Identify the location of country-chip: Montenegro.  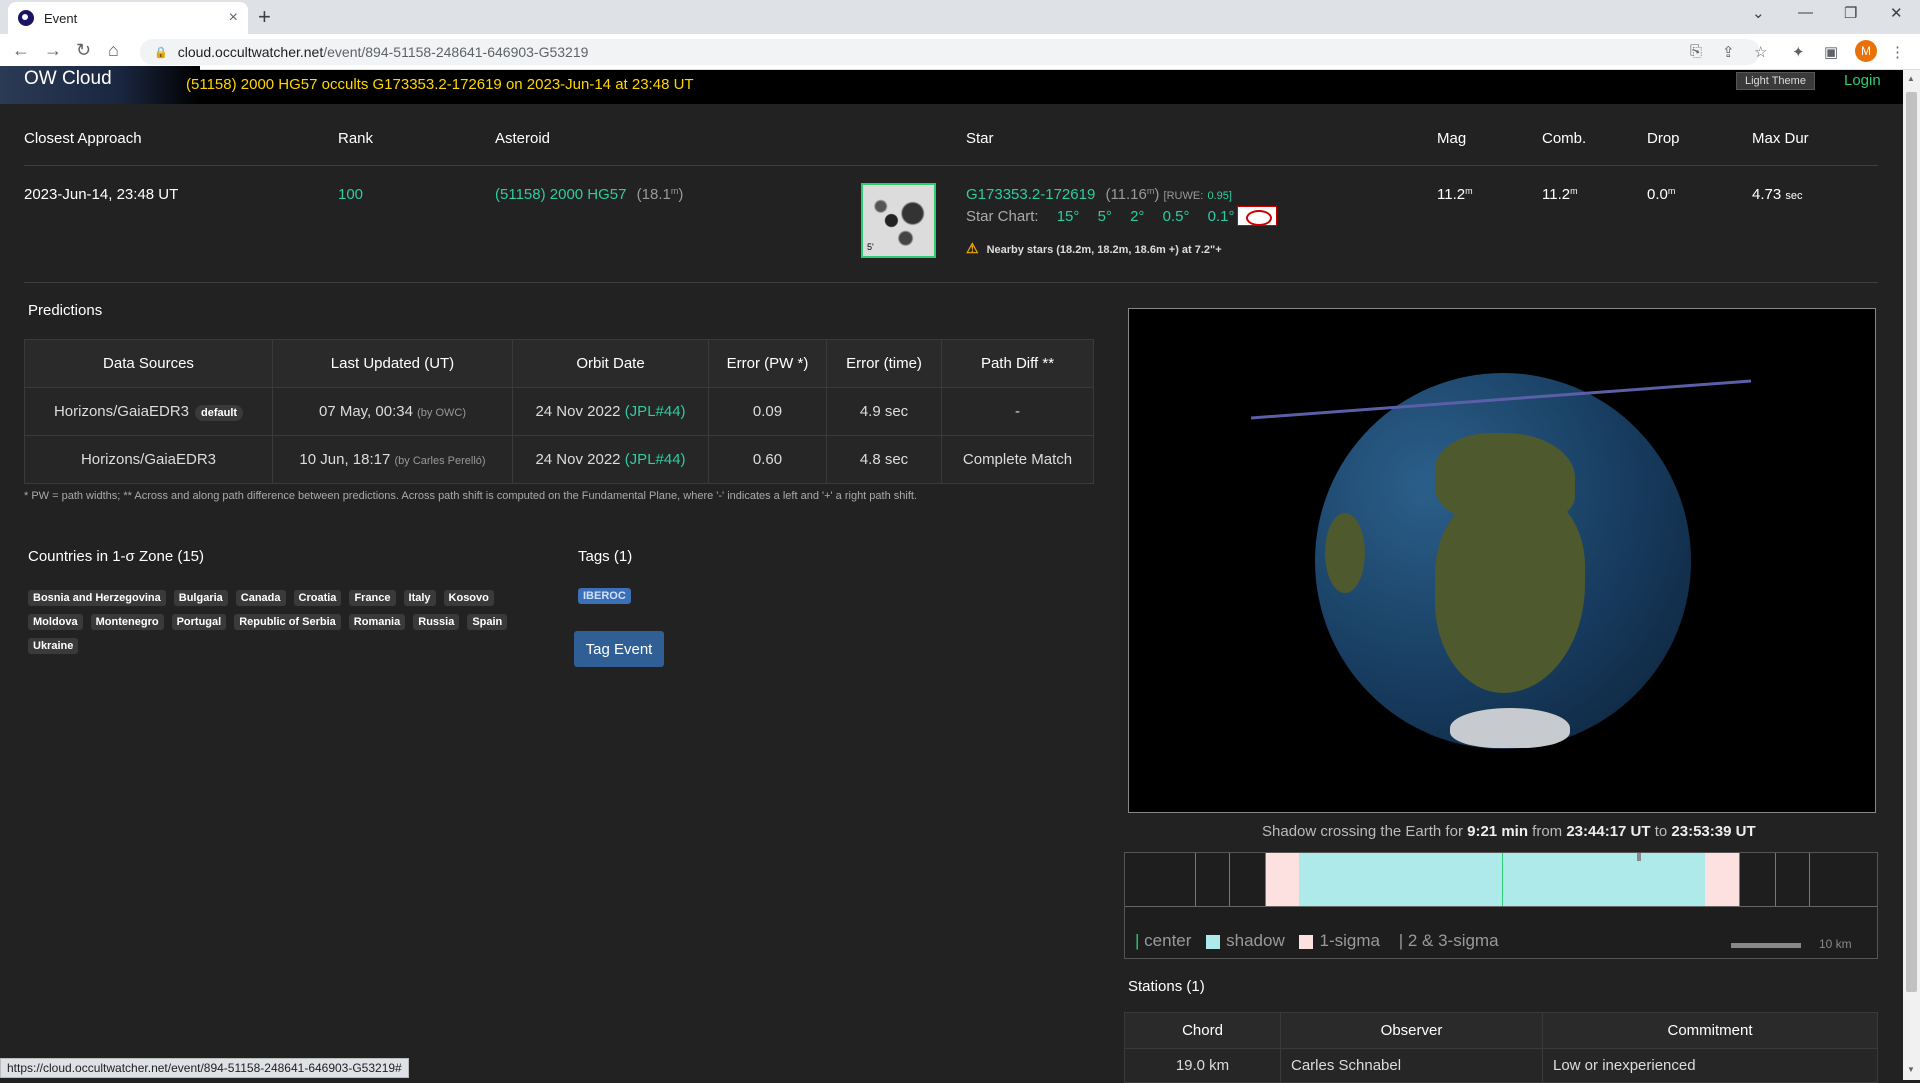
(127, 622).